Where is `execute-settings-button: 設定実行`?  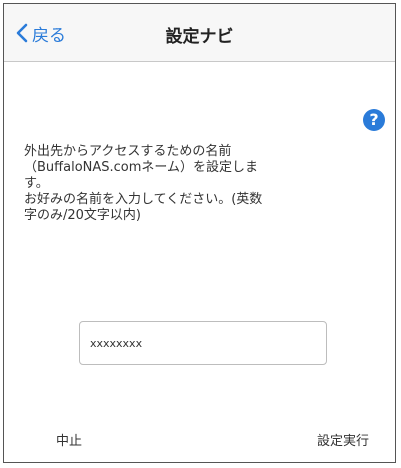
execute-settings-button: 設定実行 is located at coordinates (343, 439).